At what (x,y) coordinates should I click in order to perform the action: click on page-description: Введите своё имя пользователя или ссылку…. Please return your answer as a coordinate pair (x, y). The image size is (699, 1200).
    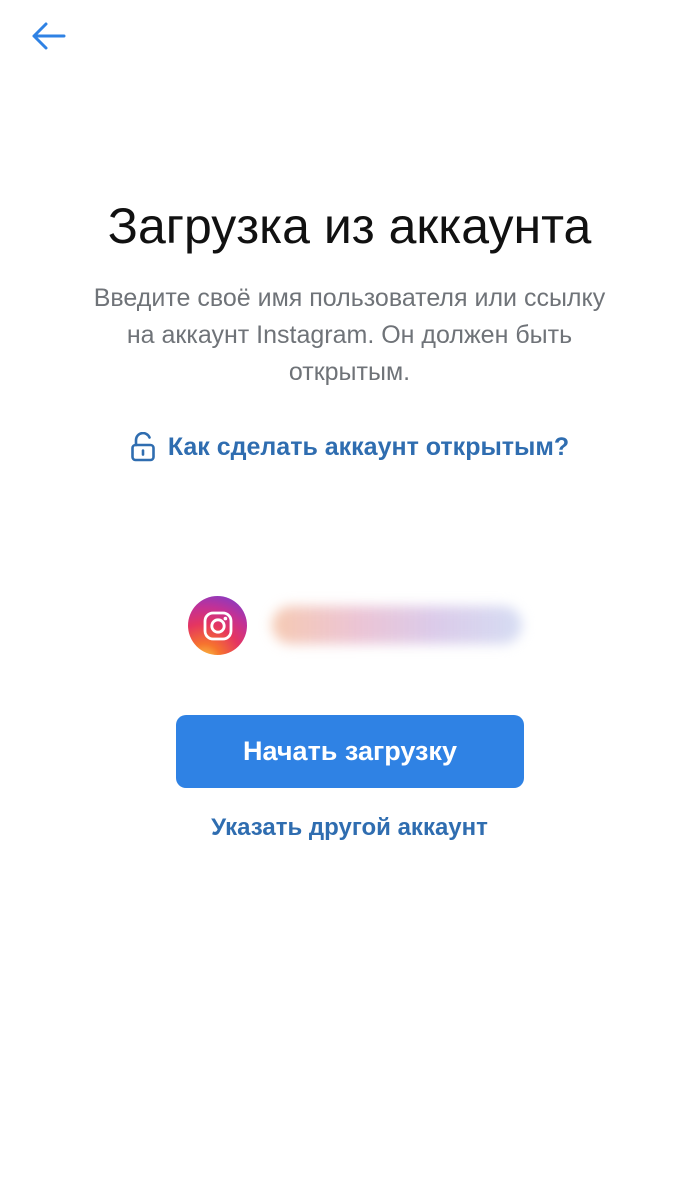
    Looking at the image, I should click on (349, 335).